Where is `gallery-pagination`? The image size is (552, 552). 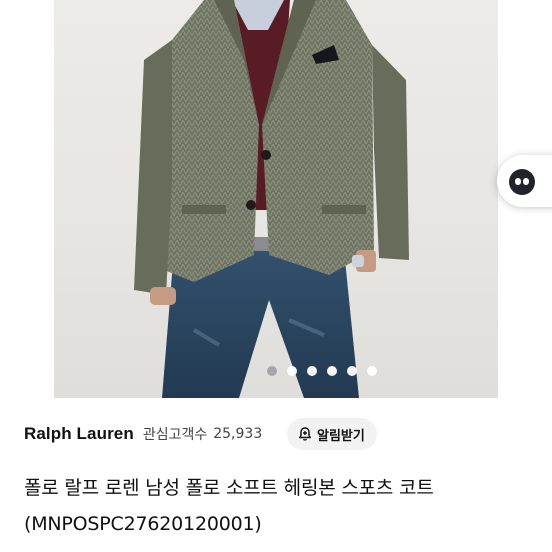
gallery-pagination is located at coordinates (322, 371).